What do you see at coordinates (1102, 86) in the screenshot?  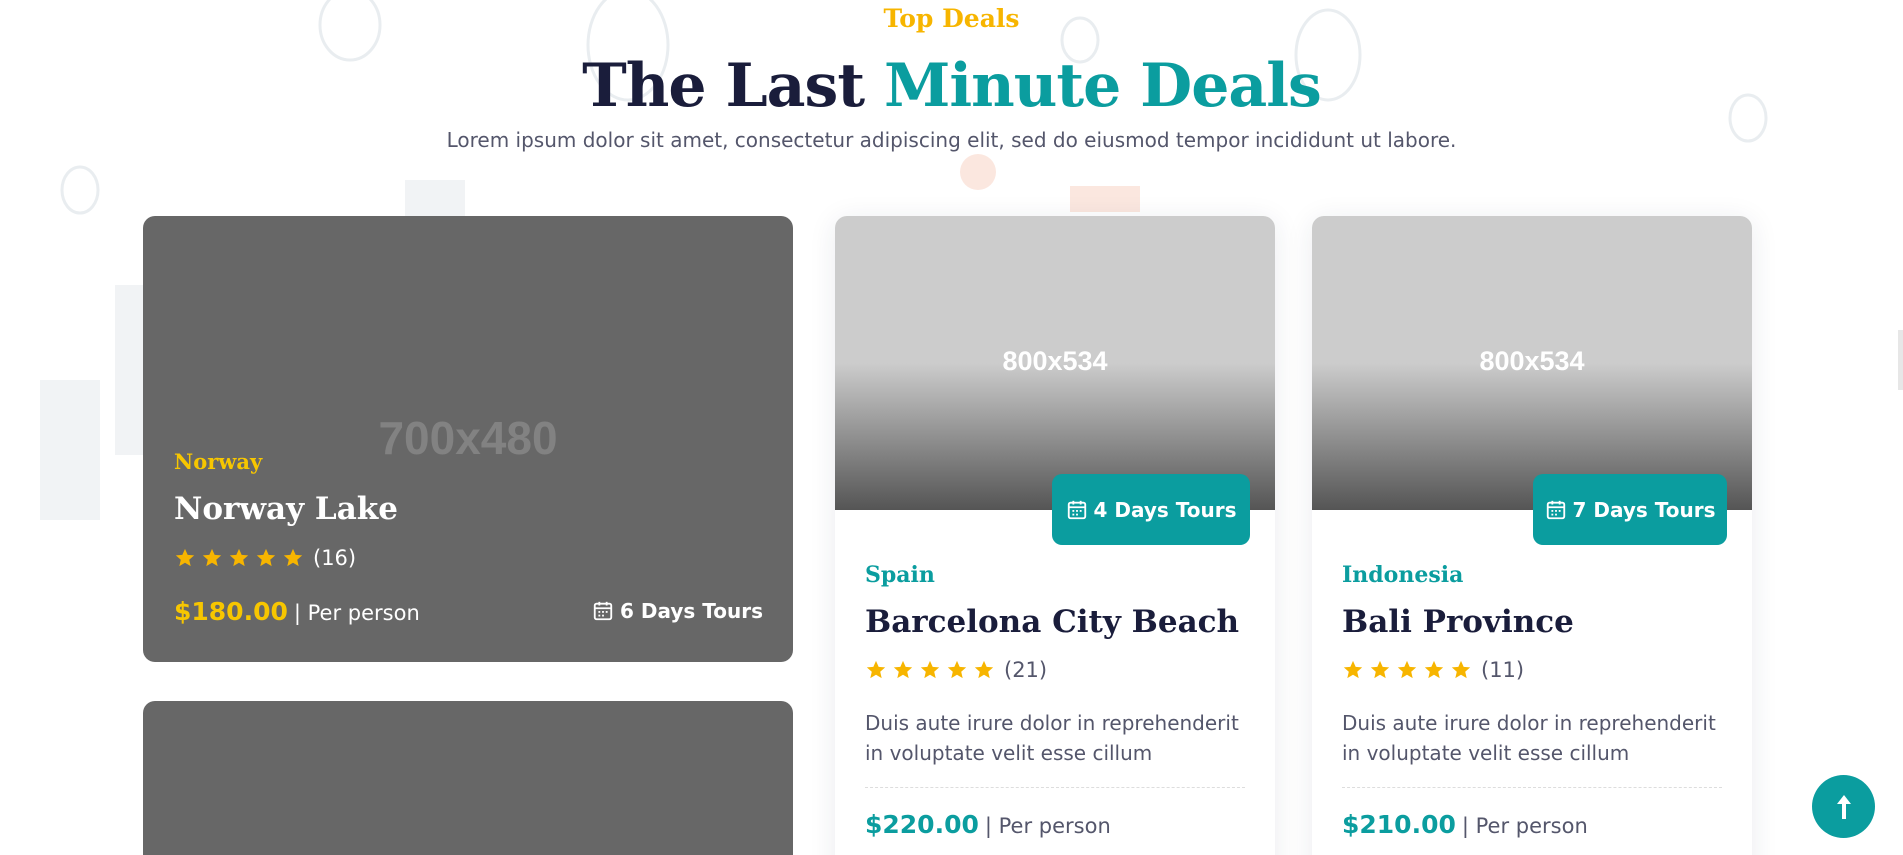 I see `title-accent: Minute Deals` at bounding box center [1102, 86].